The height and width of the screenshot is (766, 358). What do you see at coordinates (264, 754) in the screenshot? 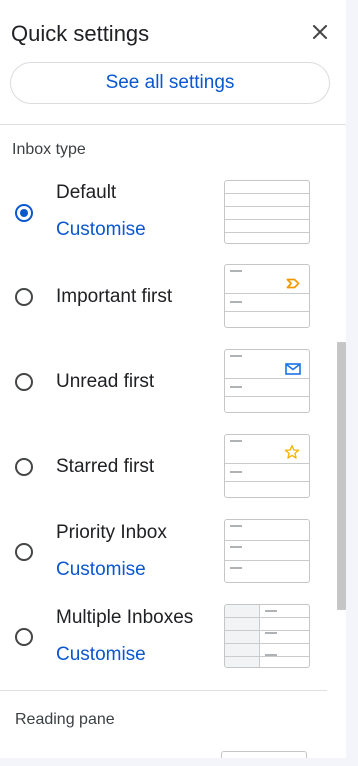
I see `thumb-reading-pane` at bounding box center [264, 754].